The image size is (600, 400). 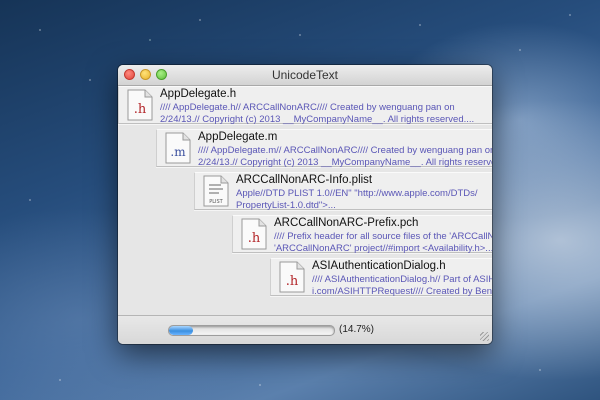 I want to click on progress-bar, so click(x=251, y=330).